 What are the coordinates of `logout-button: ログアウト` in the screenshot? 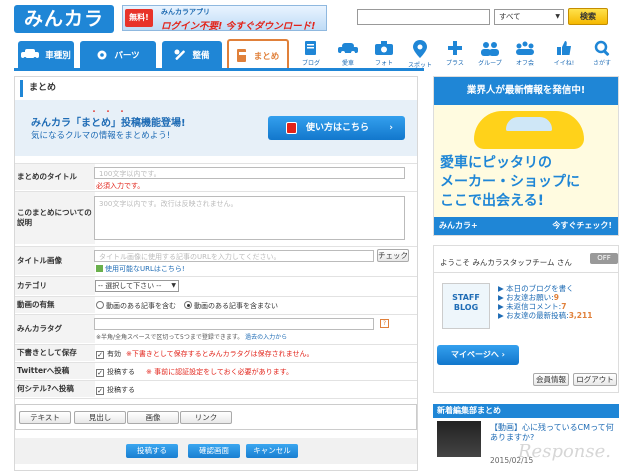 It's located at (595, 379).